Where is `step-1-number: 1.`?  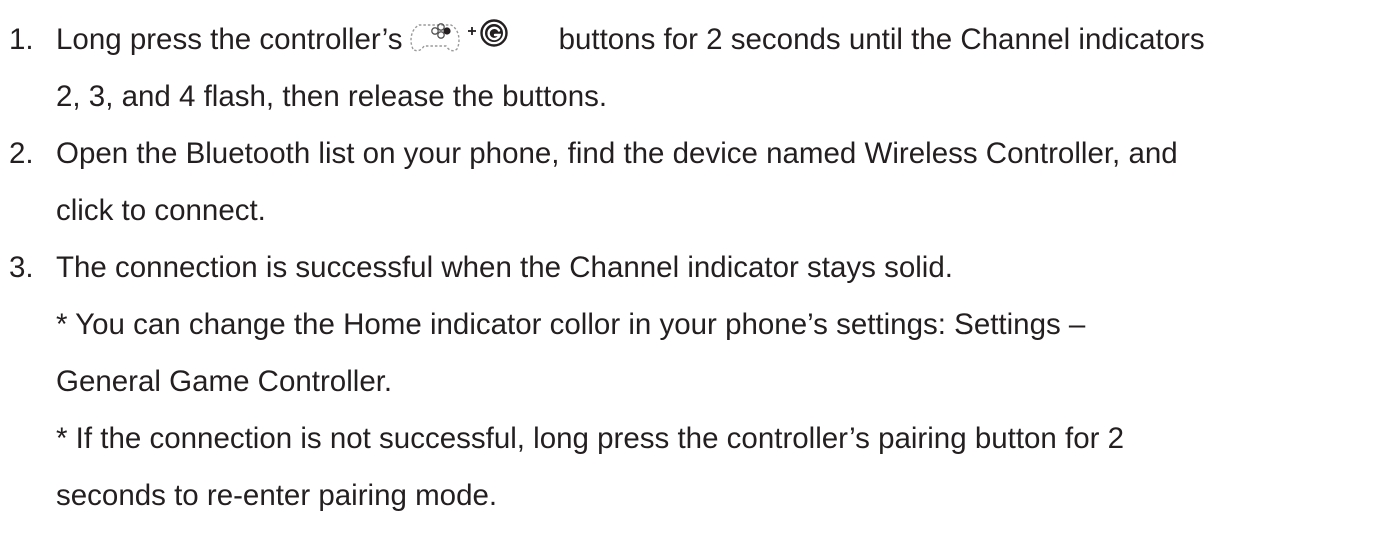
step-1-number: 1. is located at coordinates (21, 39).